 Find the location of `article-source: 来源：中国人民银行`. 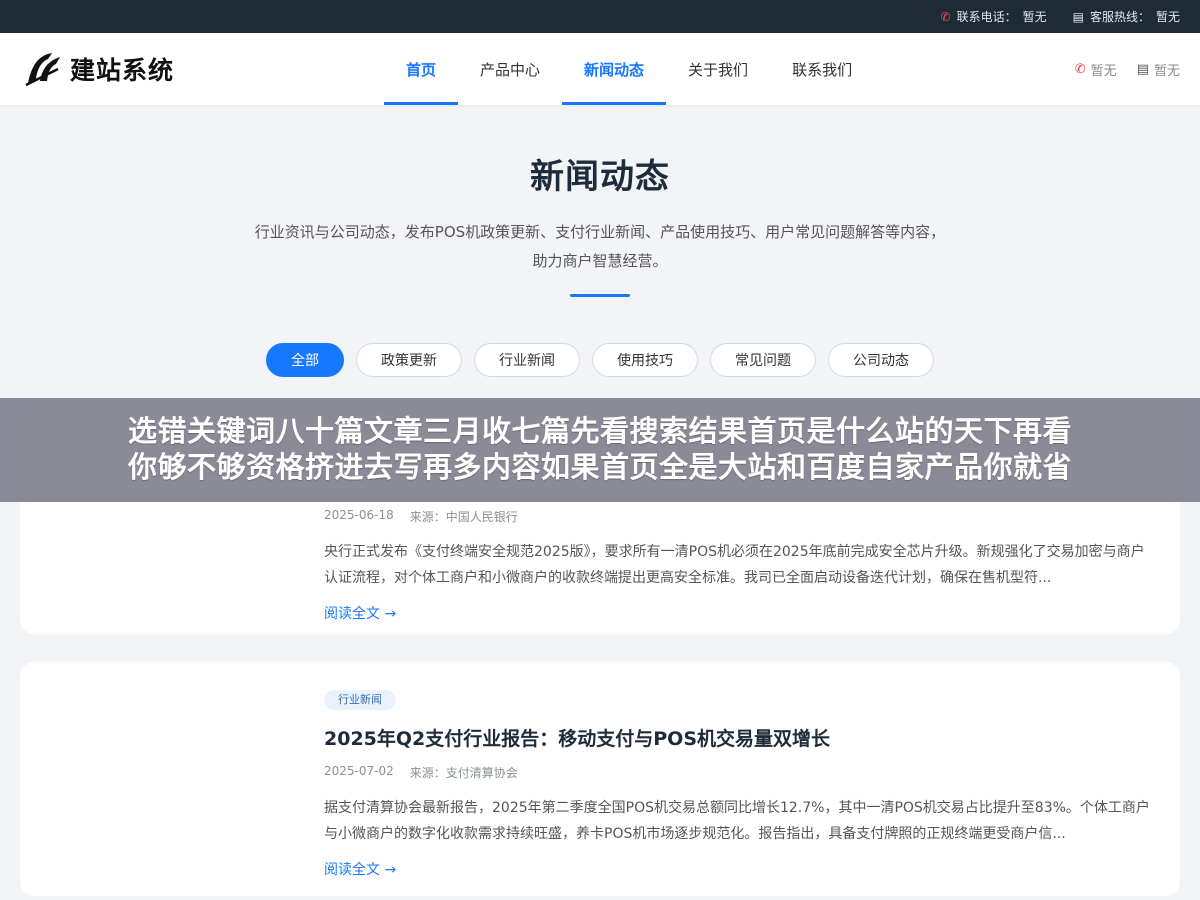

article-source: 来源：中国人民银行 is located at coordinates (463, 517).